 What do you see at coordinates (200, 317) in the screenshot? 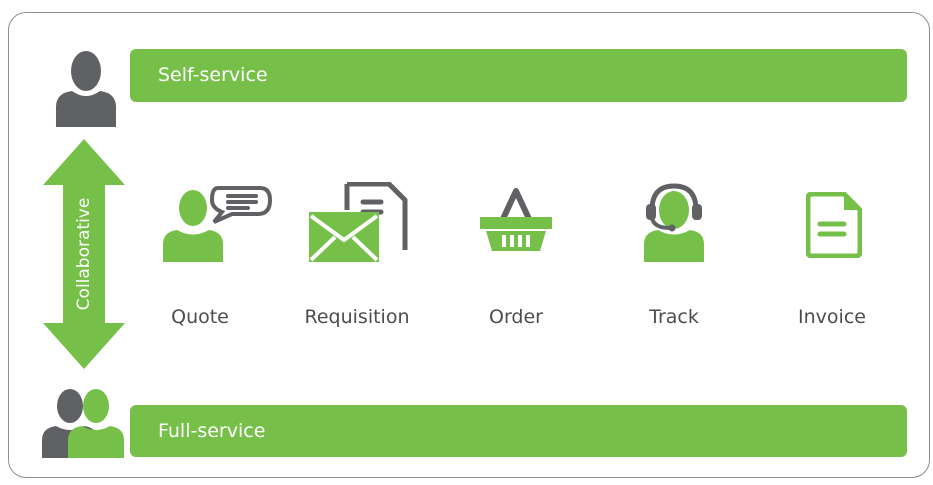
I see `step-label-quote: Quote` at bounding box center [200, 317].